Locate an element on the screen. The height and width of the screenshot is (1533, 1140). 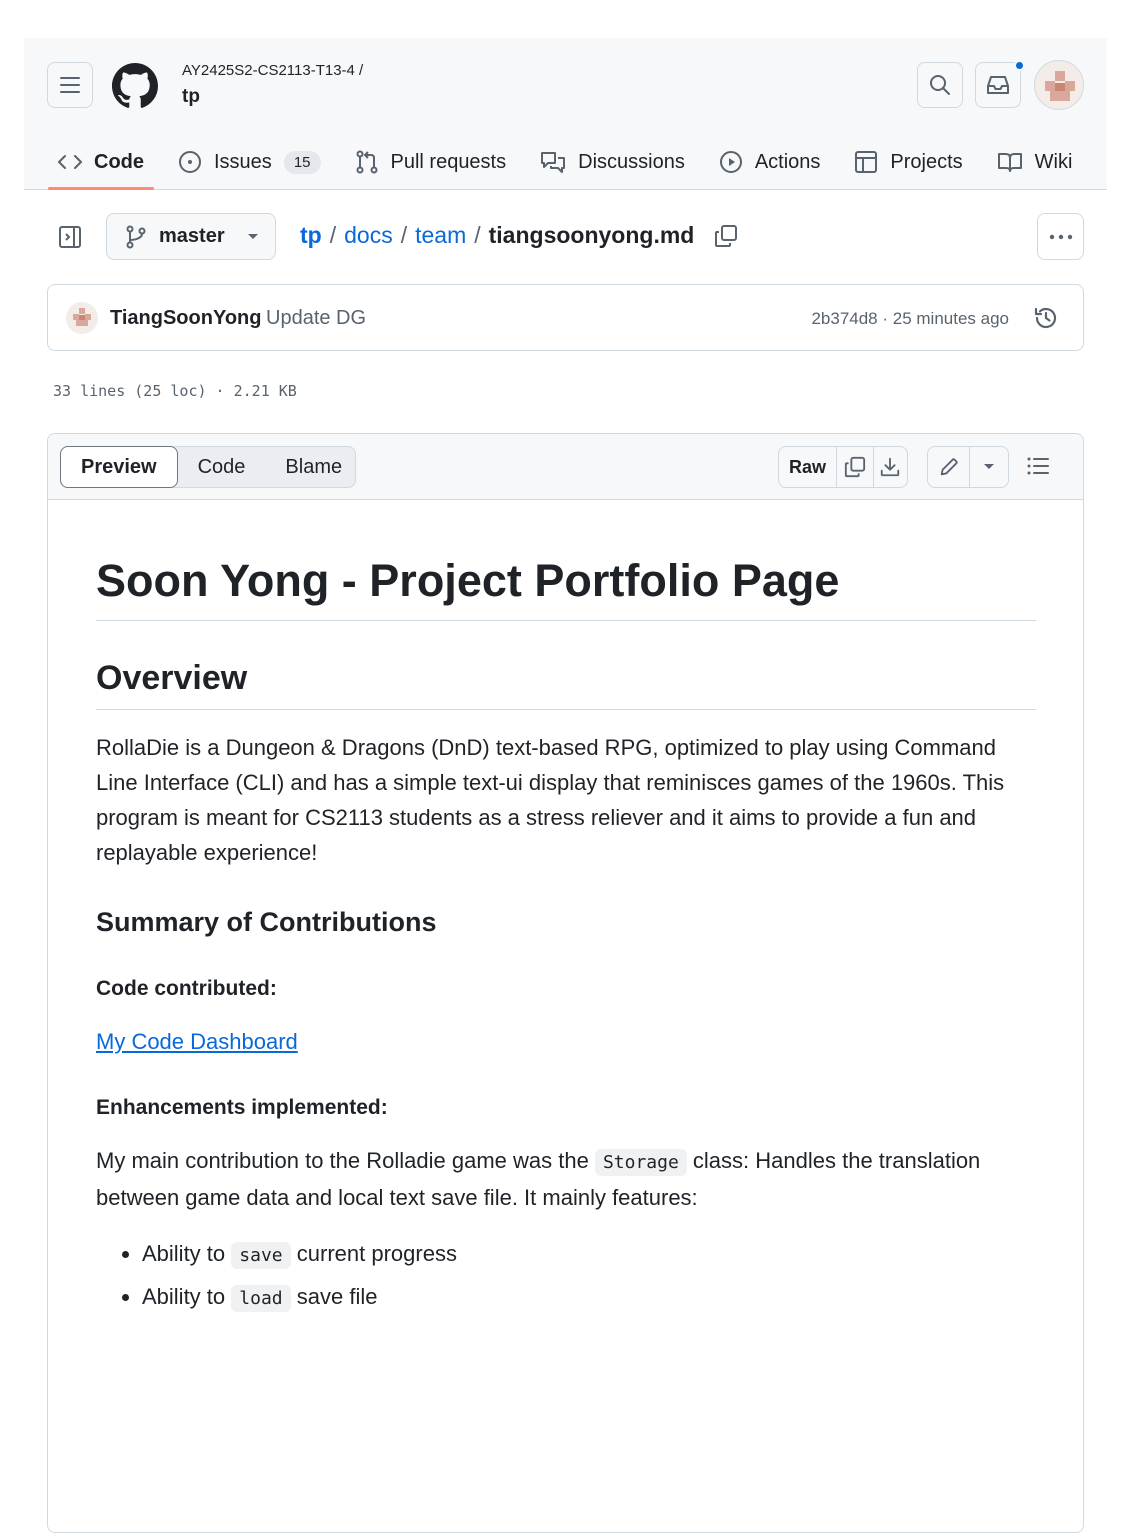
dashboard-paragraph: My Code Dashboard is located at coordinates (566, 1041).